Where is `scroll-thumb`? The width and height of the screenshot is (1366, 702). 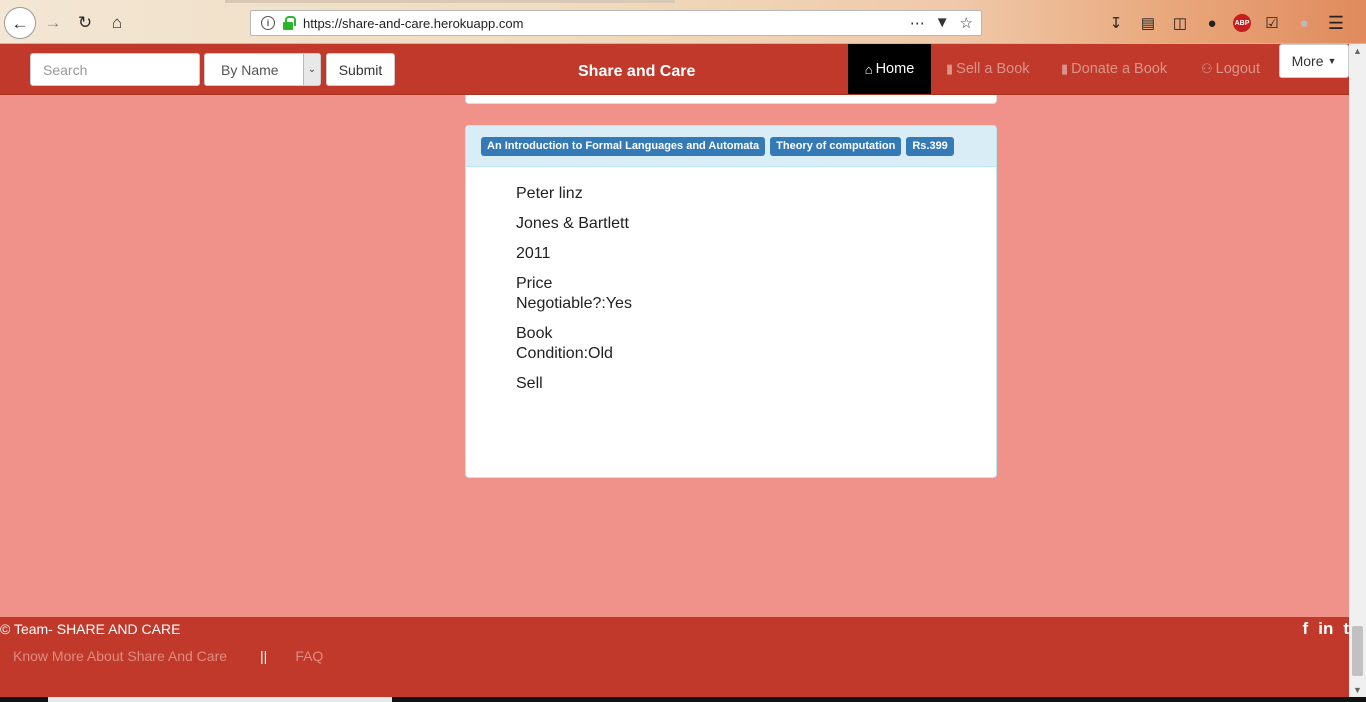
scroll-thumb is located at coordinates (1357, 651).